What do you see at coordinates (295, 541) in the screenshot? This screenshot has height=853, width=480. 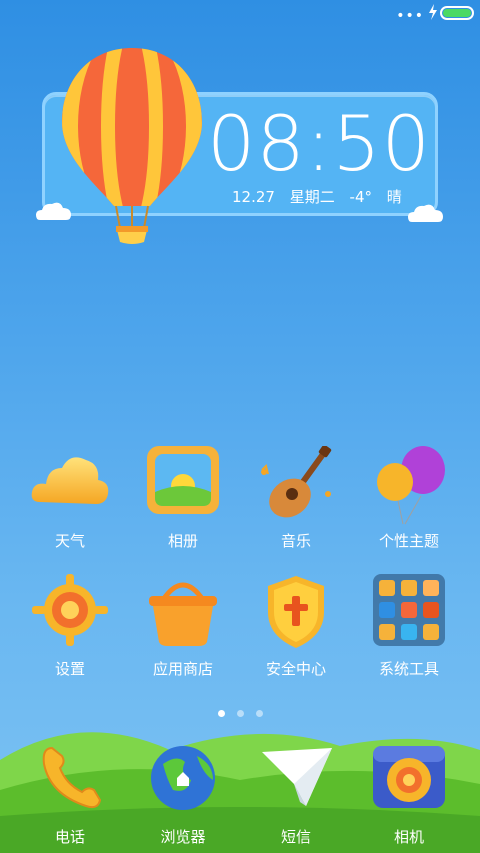 I see `app-label: 音乐` at bounding box center [295, 541].